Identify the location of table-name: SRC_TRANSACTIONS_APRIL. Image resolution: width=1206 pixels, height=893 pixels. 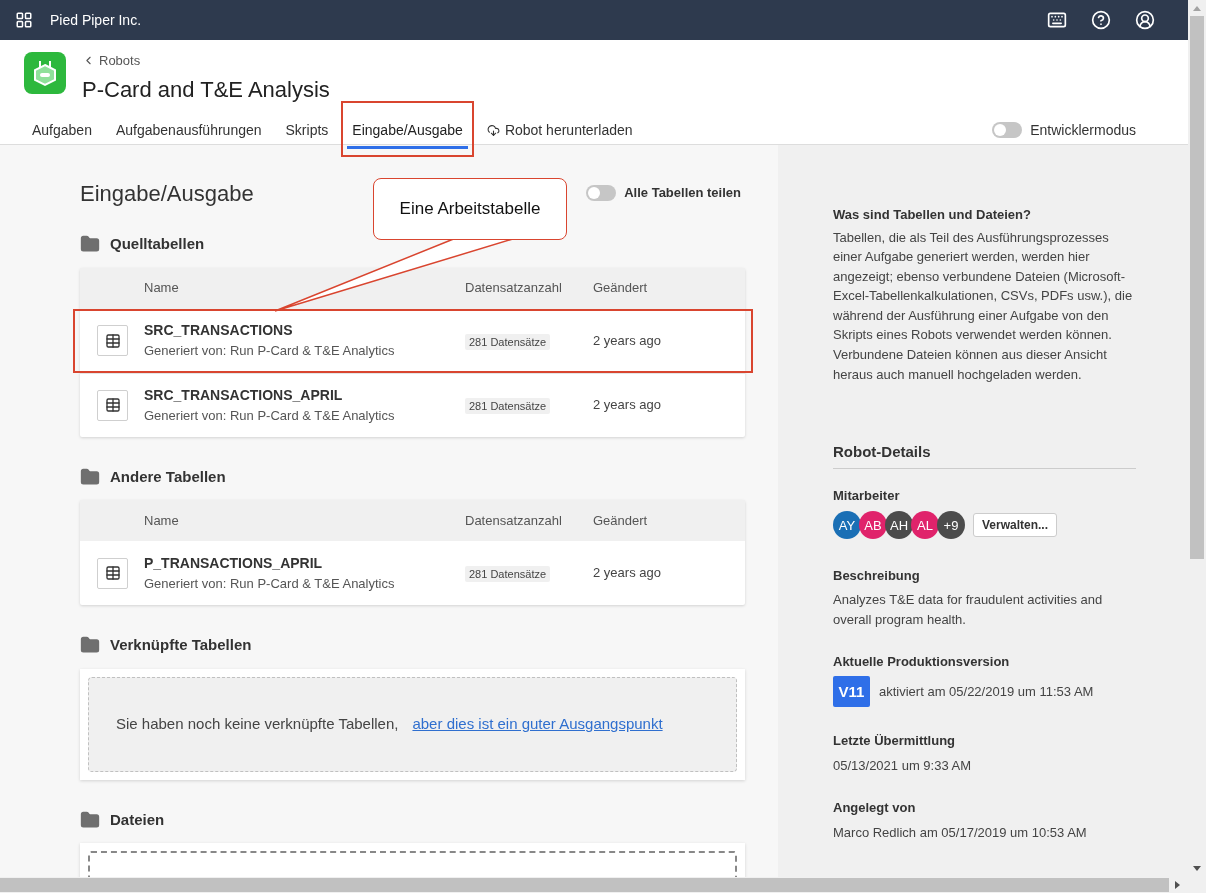
(304, 395).